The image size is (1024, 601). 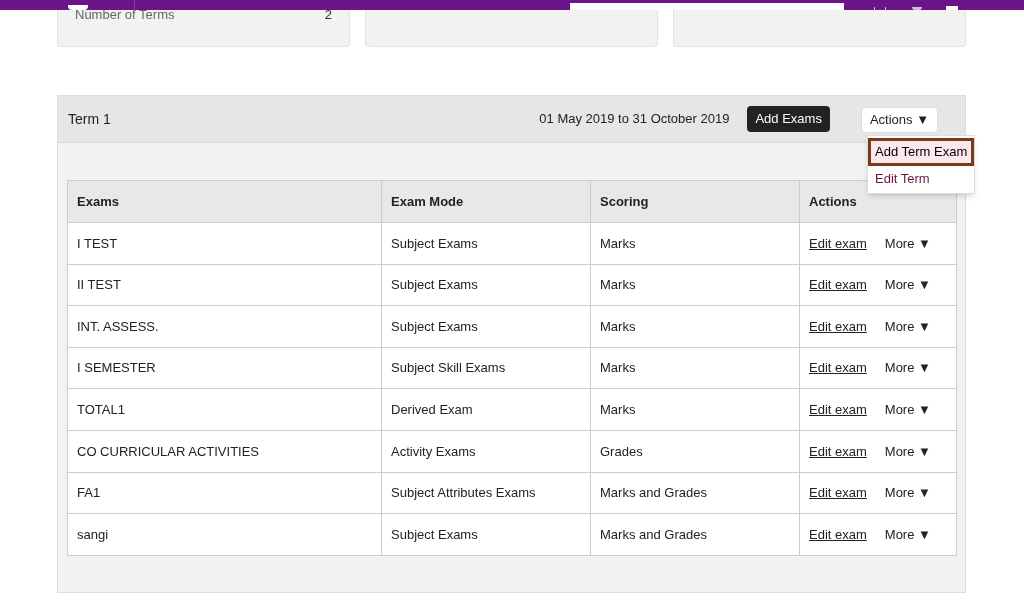 I want to click on table-cell: Activity Exams, so click(x=486, y=451).